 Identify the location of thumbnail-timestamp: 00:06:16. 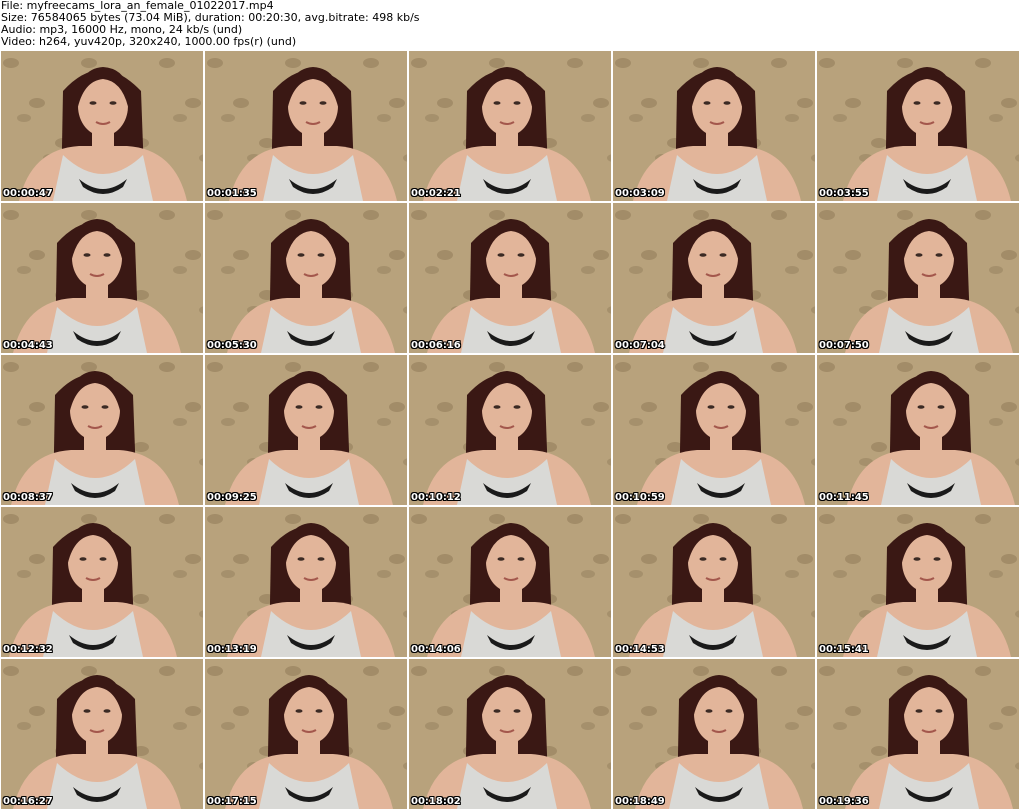
(436, 345).